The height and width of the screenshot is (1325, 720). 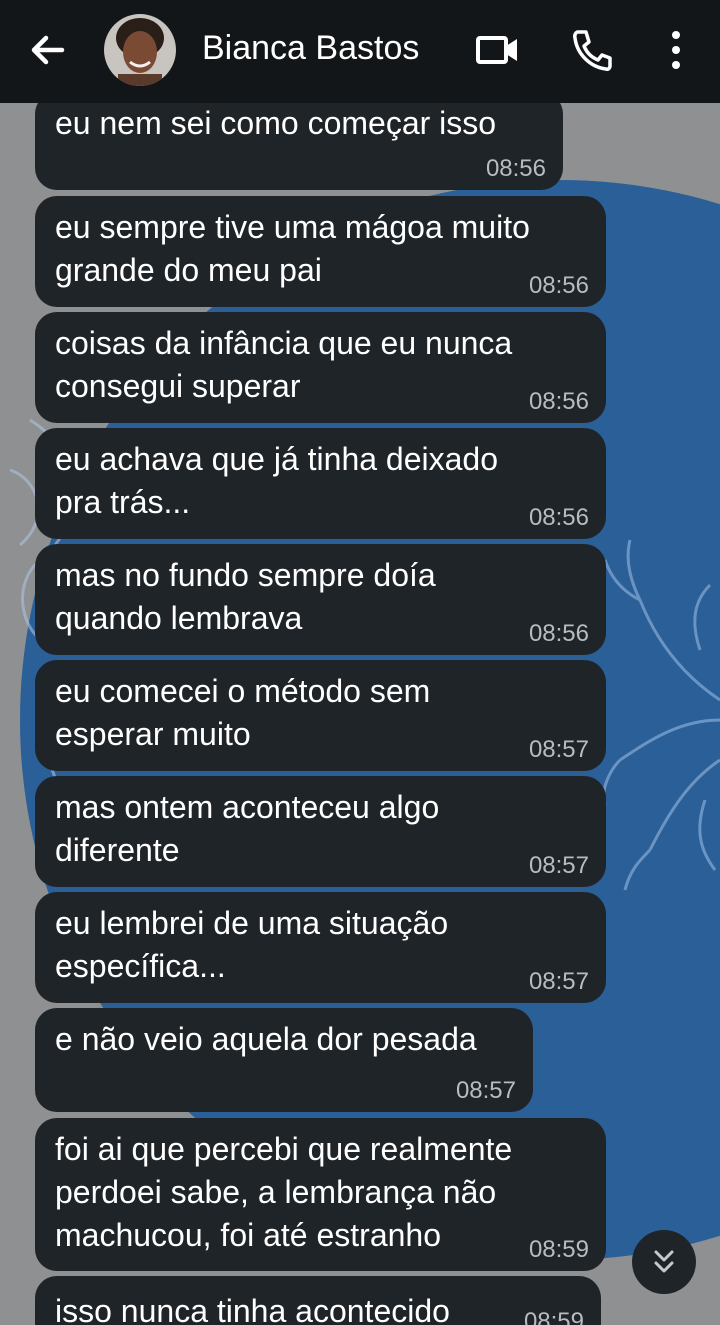 What do you see at coordinates (276, 1192) in the screenshot?
I see `message-text: perdoei sabe, a lembrança não` at bounding box center [276, 1192].